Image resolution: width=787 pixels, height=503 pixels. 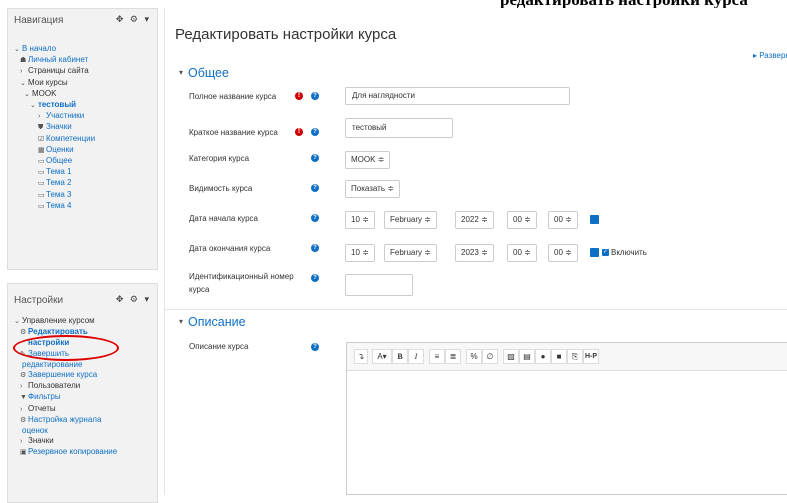 What do you see at coordinates (453, 356) in the screenshot?
I see `numbered-list-icon: ≣` at bounding box center [453, 356].